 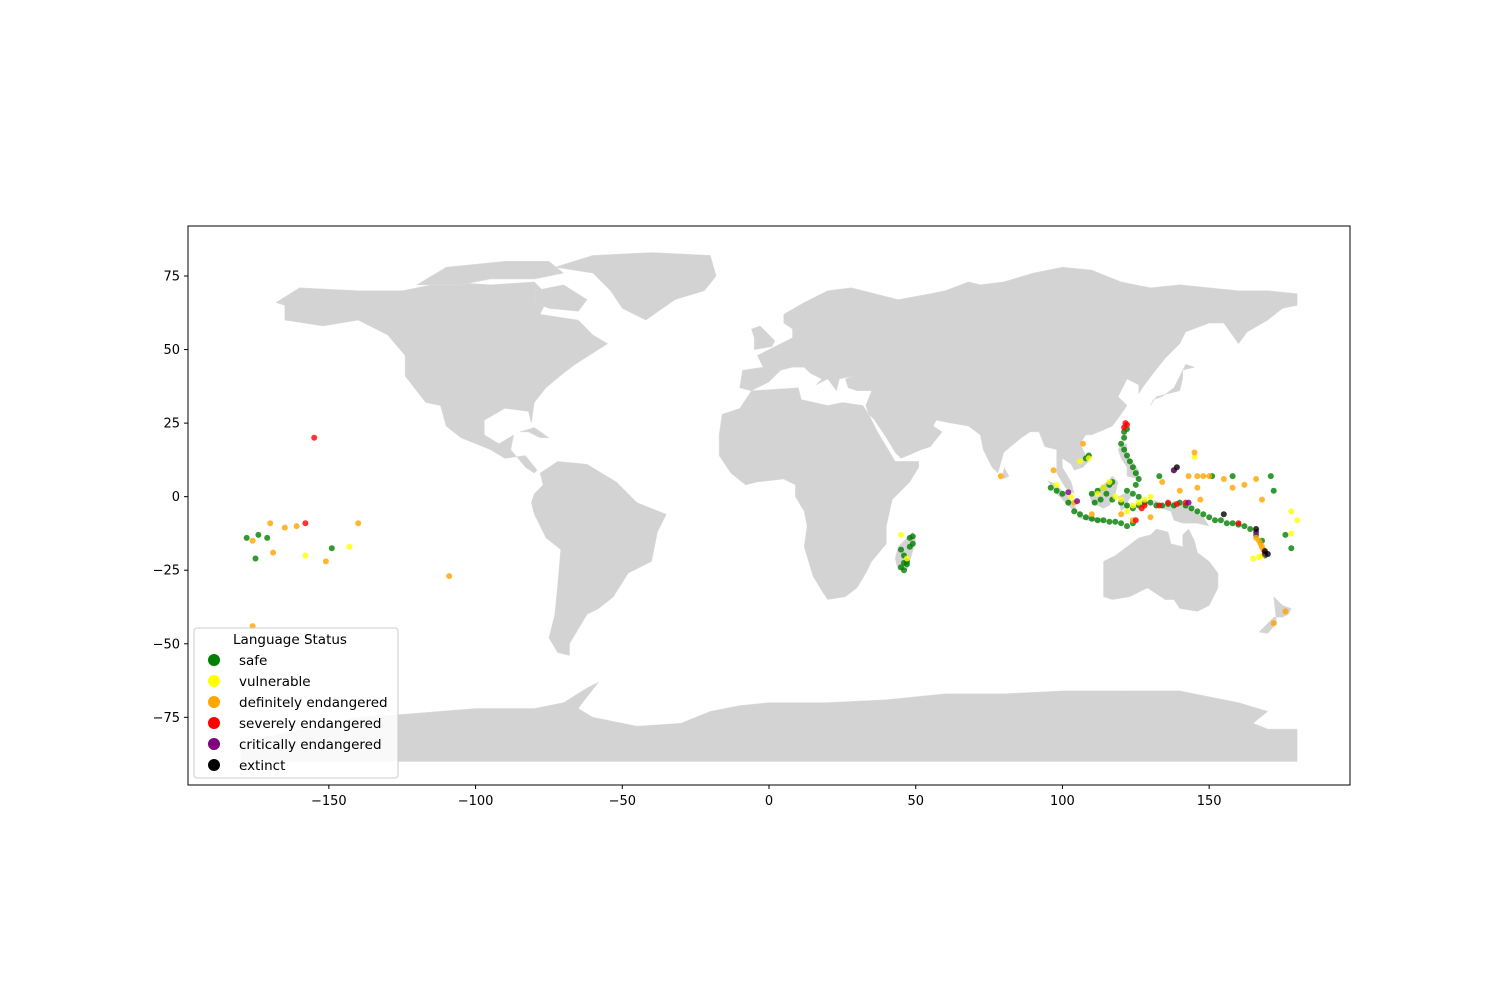 I want to click on legend-marker-vulnerable, so click(x=214, y=681).